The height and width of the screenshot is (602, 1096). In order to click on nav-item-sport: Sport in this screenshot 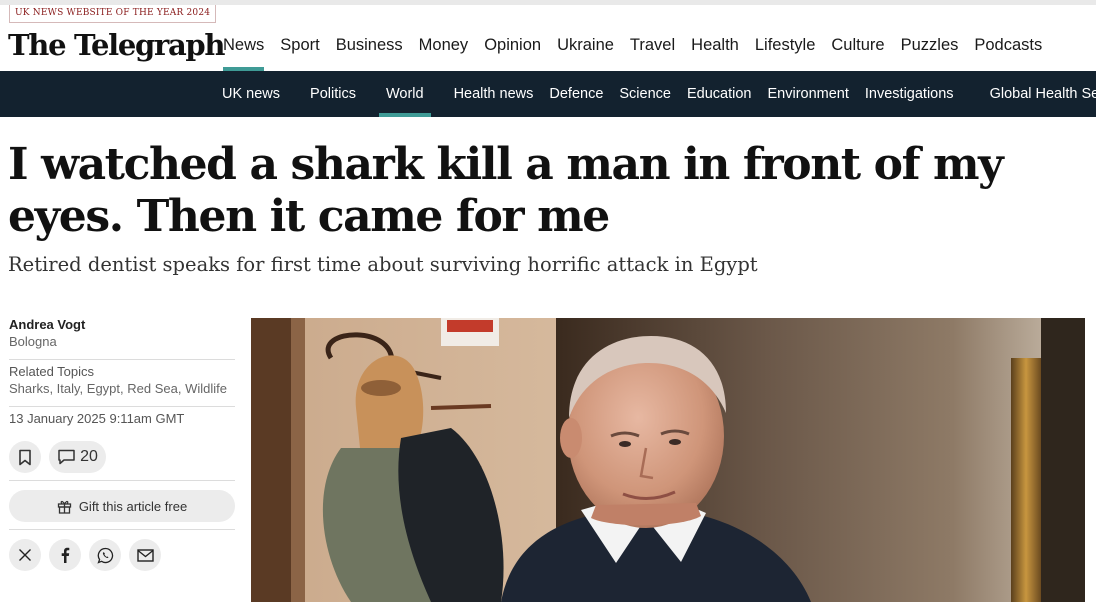, I will do `click(299, 45)`.